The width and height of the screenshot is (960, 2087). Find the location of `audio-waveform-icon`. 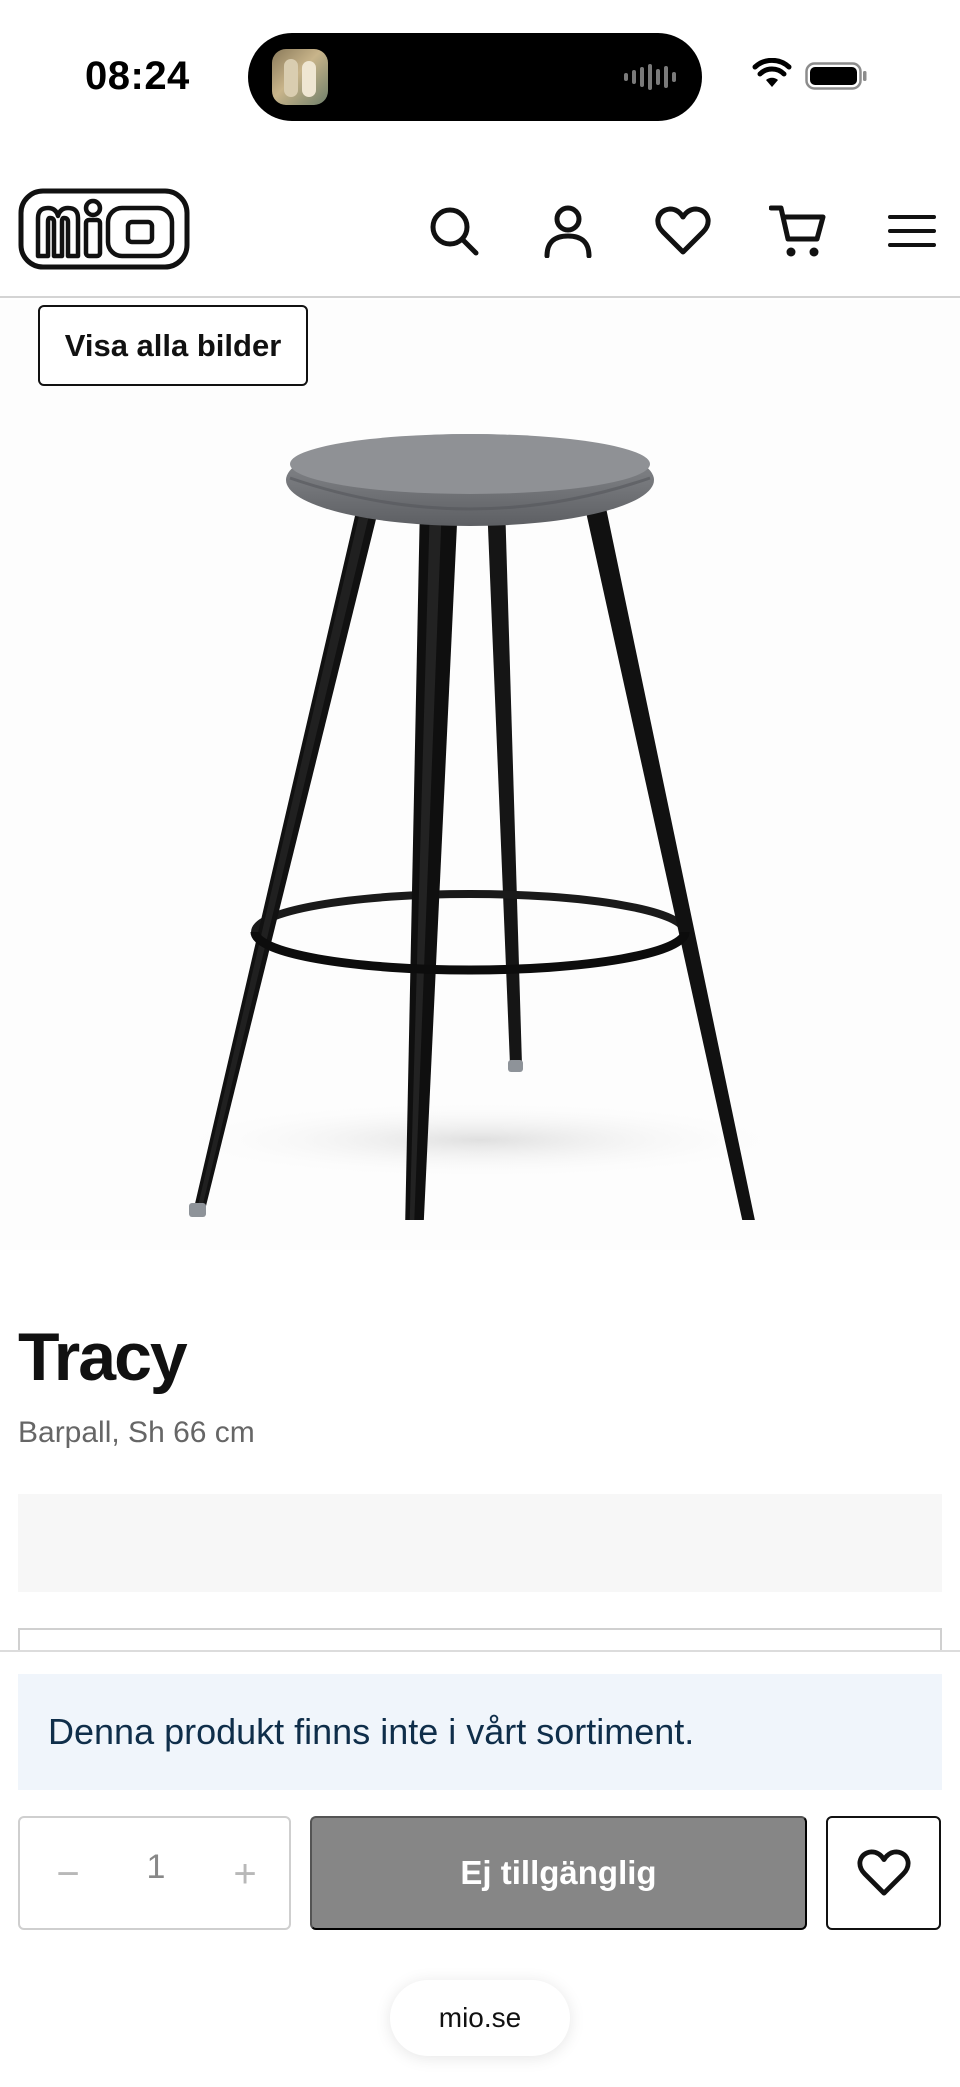

audio-waveform-icon is located at coordinates (650, 77).